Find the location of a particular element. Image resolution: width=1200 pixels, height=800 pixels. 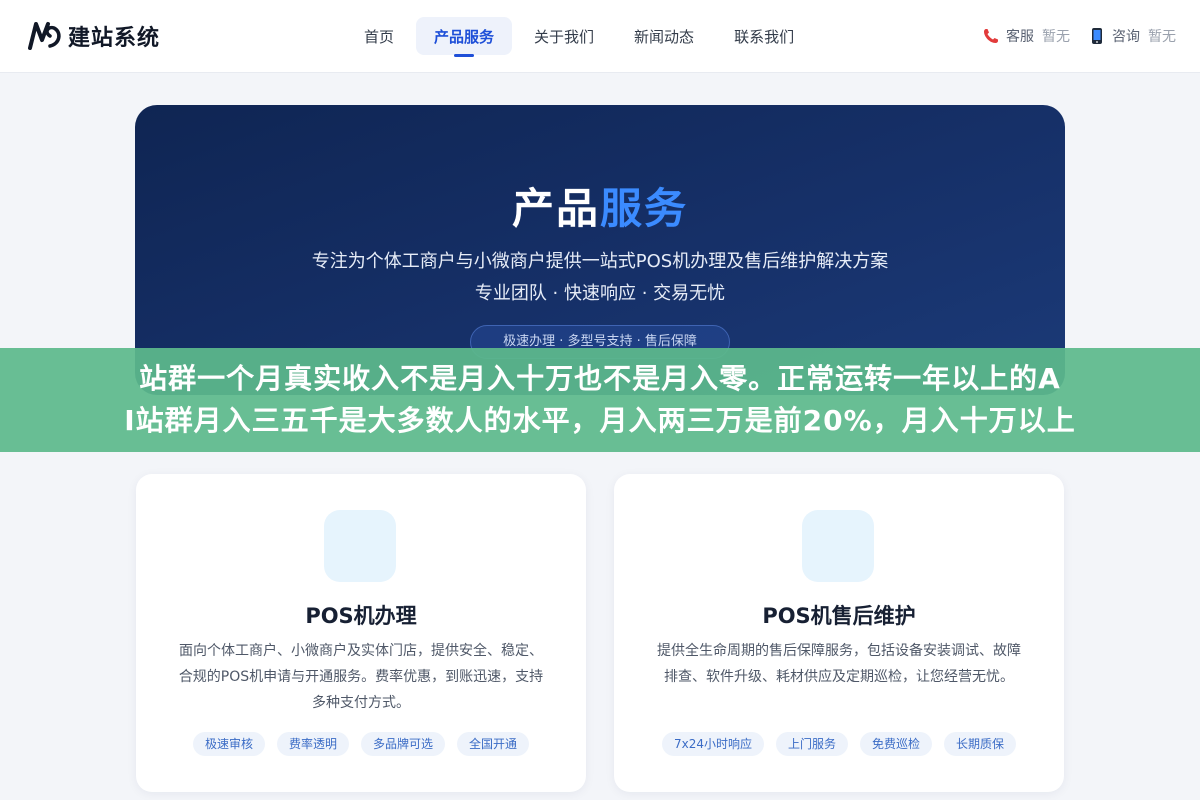

tag: 长期质保 is located at coordinates (980, 744).